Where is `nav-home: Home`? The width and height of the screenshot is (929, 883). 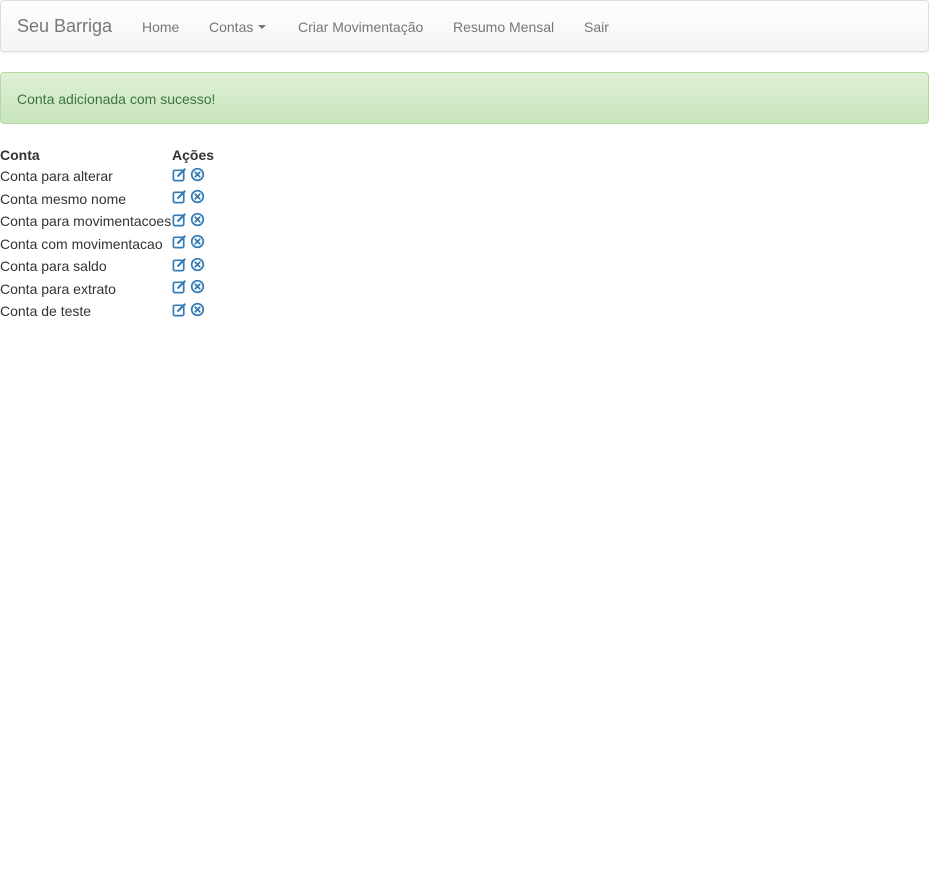 nav-home: Home is located at coordinates (160, 27).